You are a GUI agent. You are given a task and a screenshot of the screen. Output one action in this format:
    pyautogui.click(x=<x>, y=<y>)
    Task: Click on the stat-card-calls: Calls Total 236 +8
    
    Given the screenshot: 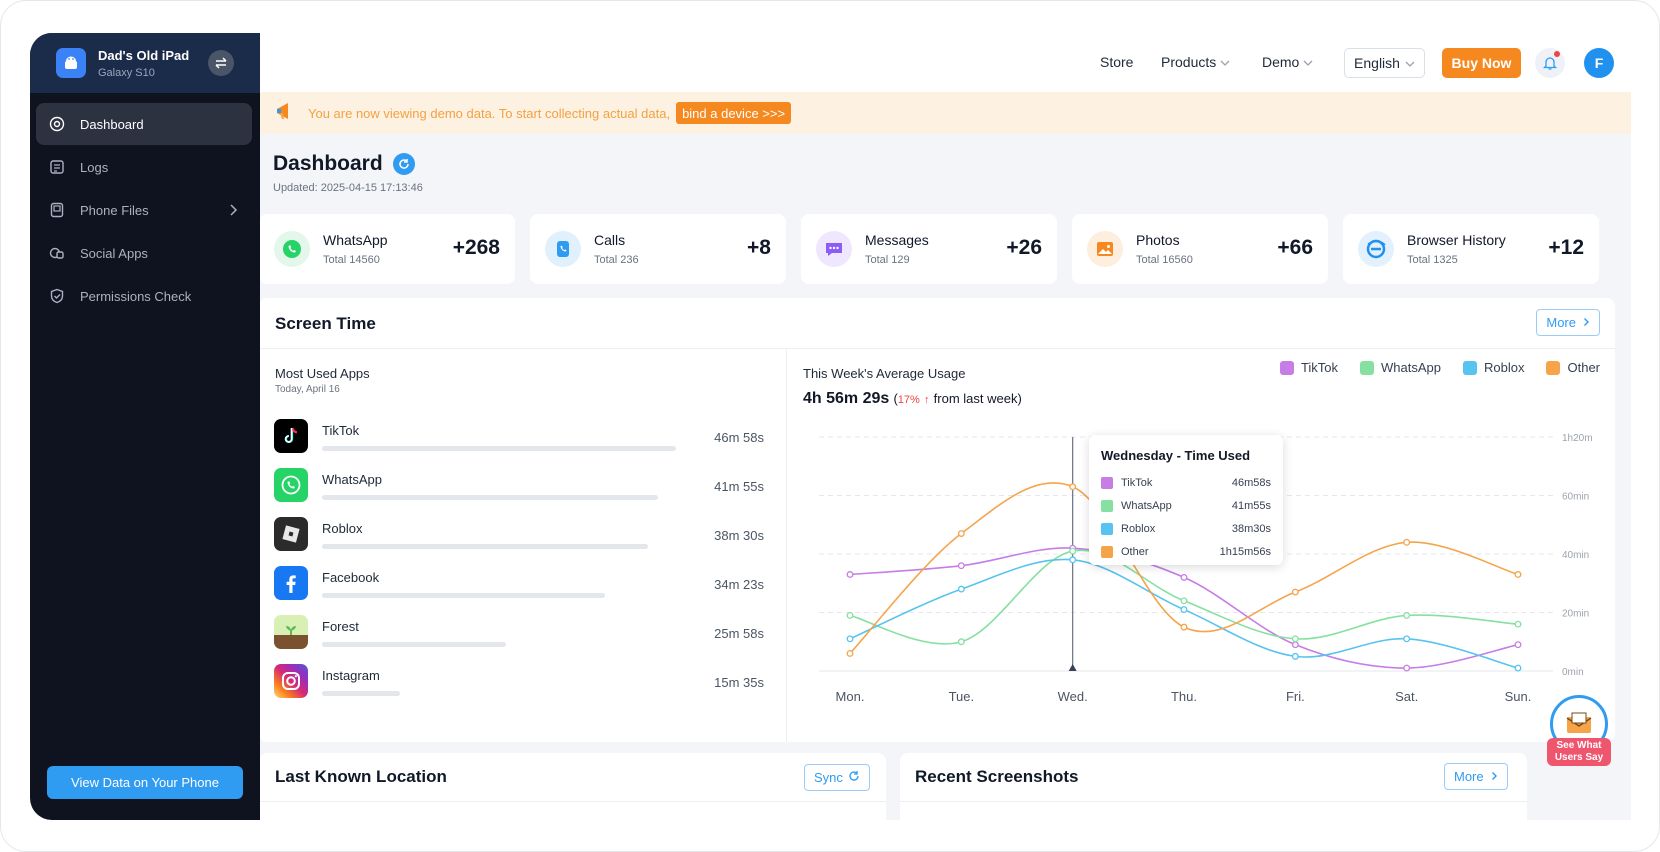 What is the action you would take?
    pyautogui.click(x=658, y=249)
    